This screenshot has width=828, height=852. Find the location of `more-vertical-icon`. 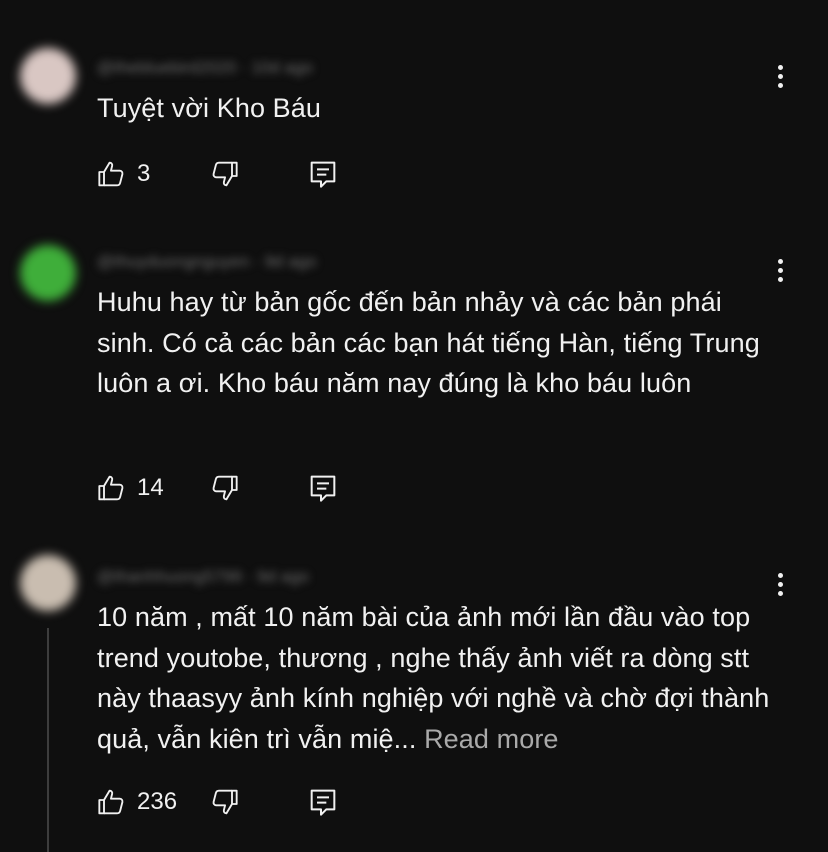

more-vertical-icon is located at coordinates (780, 575).